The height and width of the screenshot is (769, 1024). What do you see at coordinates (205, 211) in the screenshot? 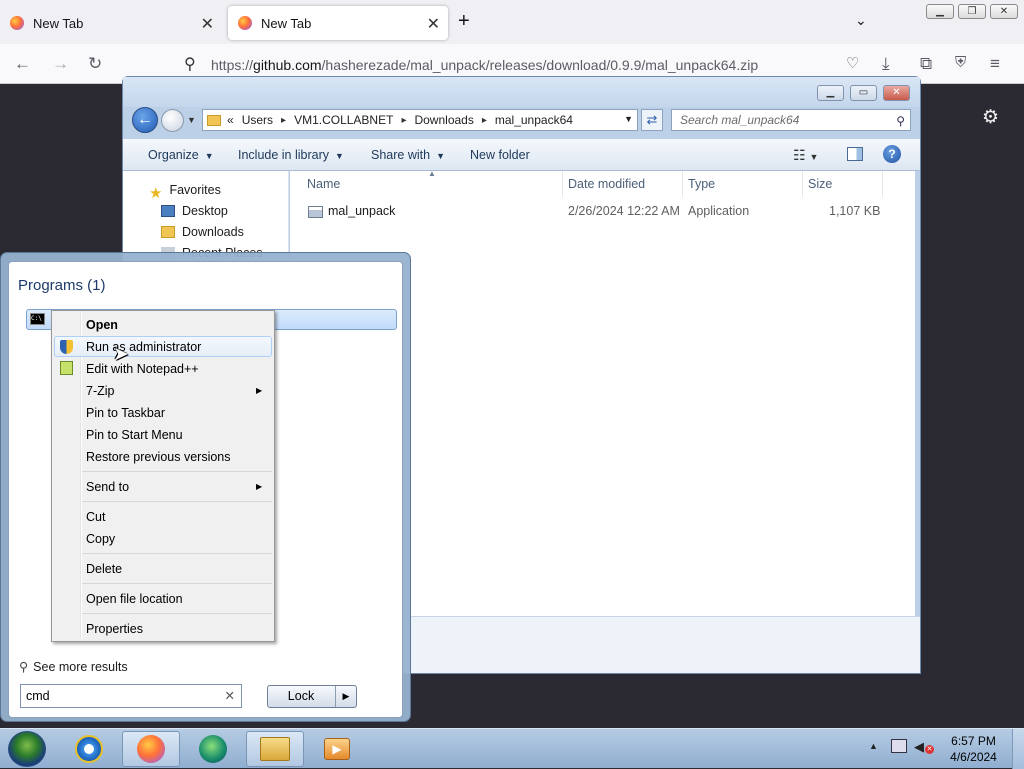
I see `nav-desktop-label: Desktop` at bounding box center [205, 211].